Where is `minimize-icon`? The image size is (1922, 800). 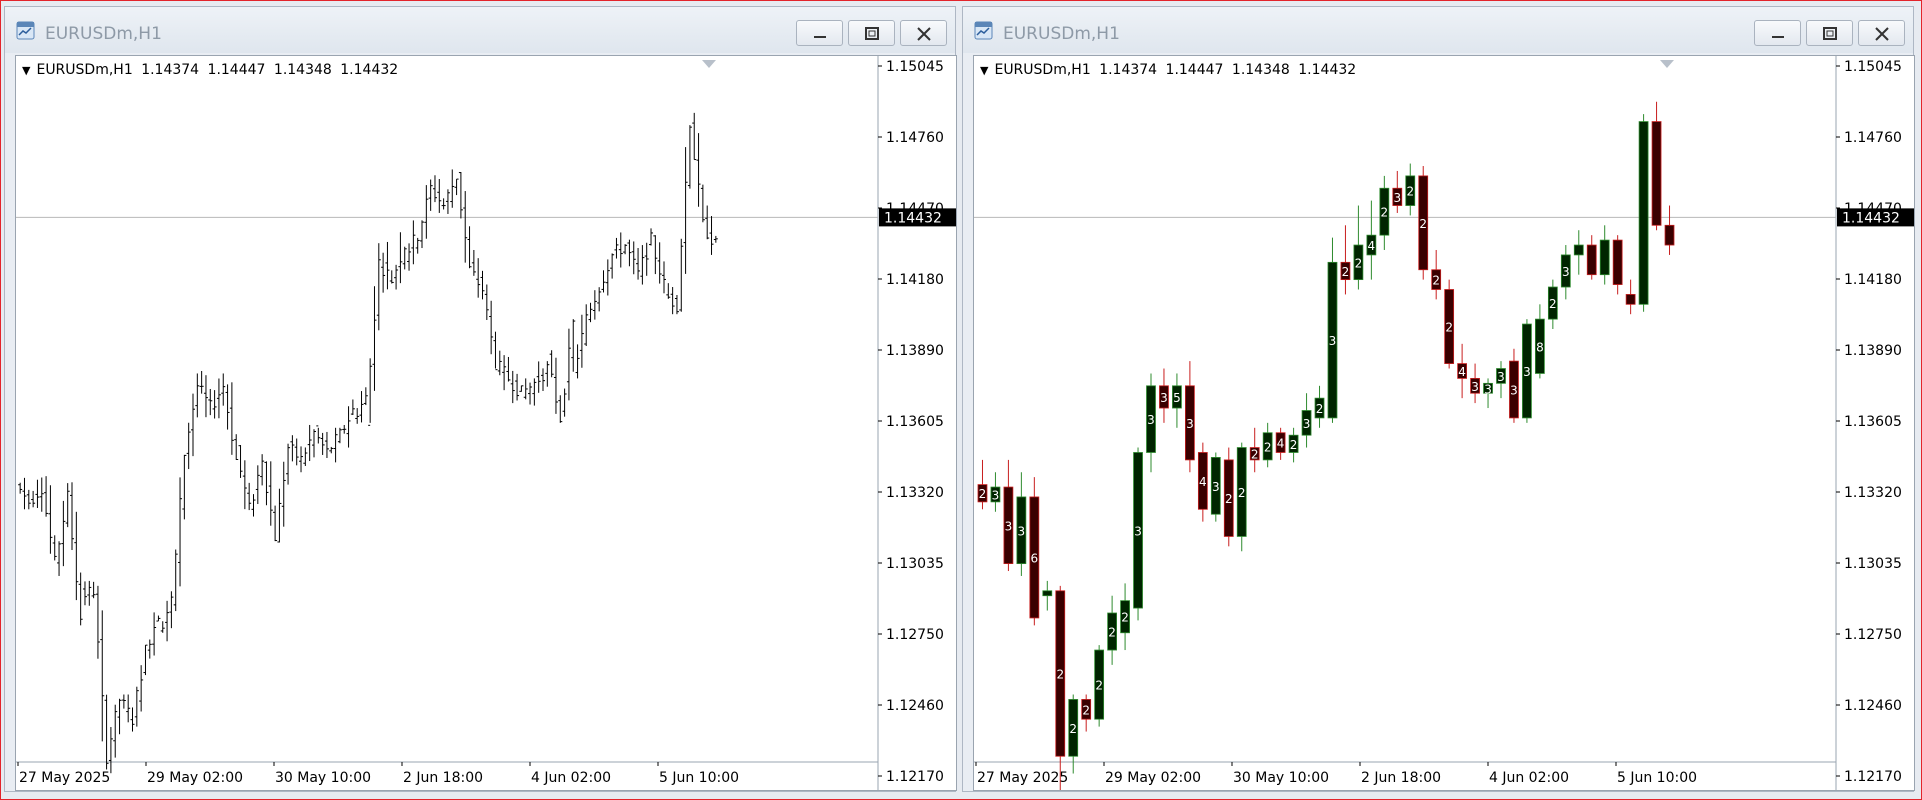
minimize-icon is located at coordinates (1778, 37).